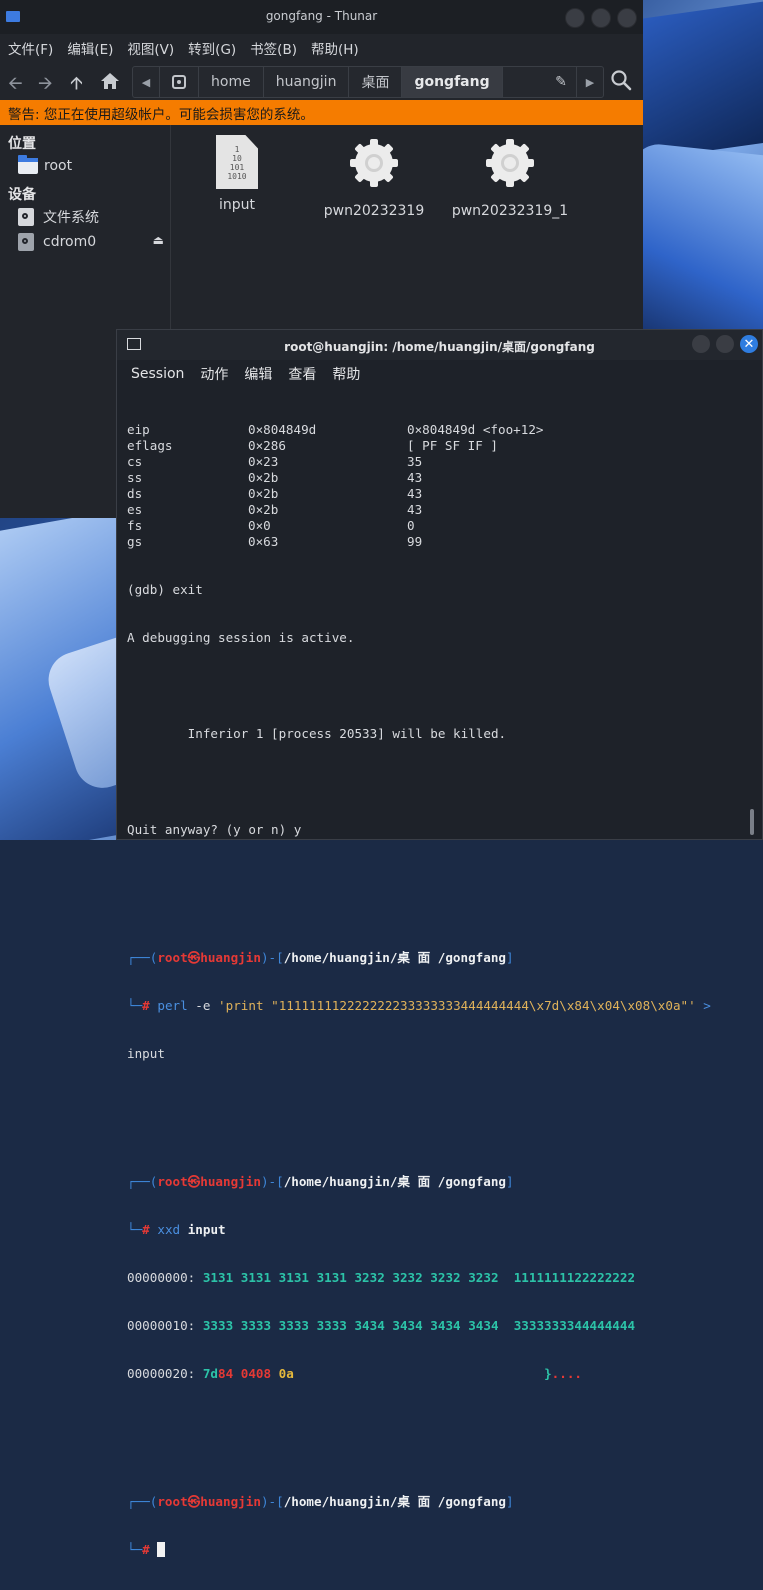 This screenshot has width=763, height=1590. I want to click on path-crumb-huangjin: huangjin, so click(307, 82).